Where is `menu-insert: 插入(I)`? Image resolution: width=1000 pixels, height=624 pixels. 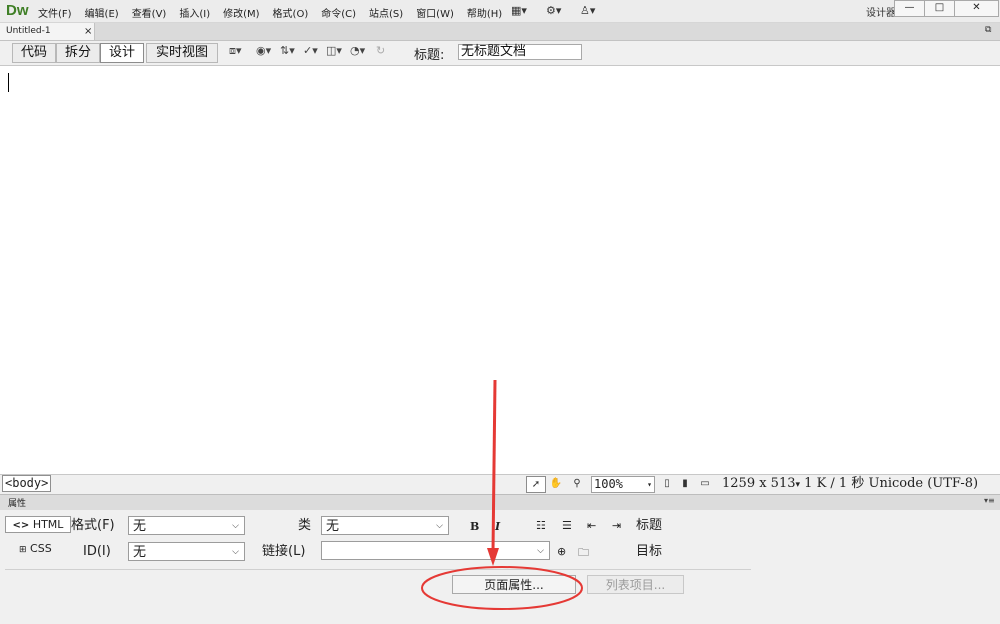 menu-insert: 插入(I) is located at coordinates (194, 12).